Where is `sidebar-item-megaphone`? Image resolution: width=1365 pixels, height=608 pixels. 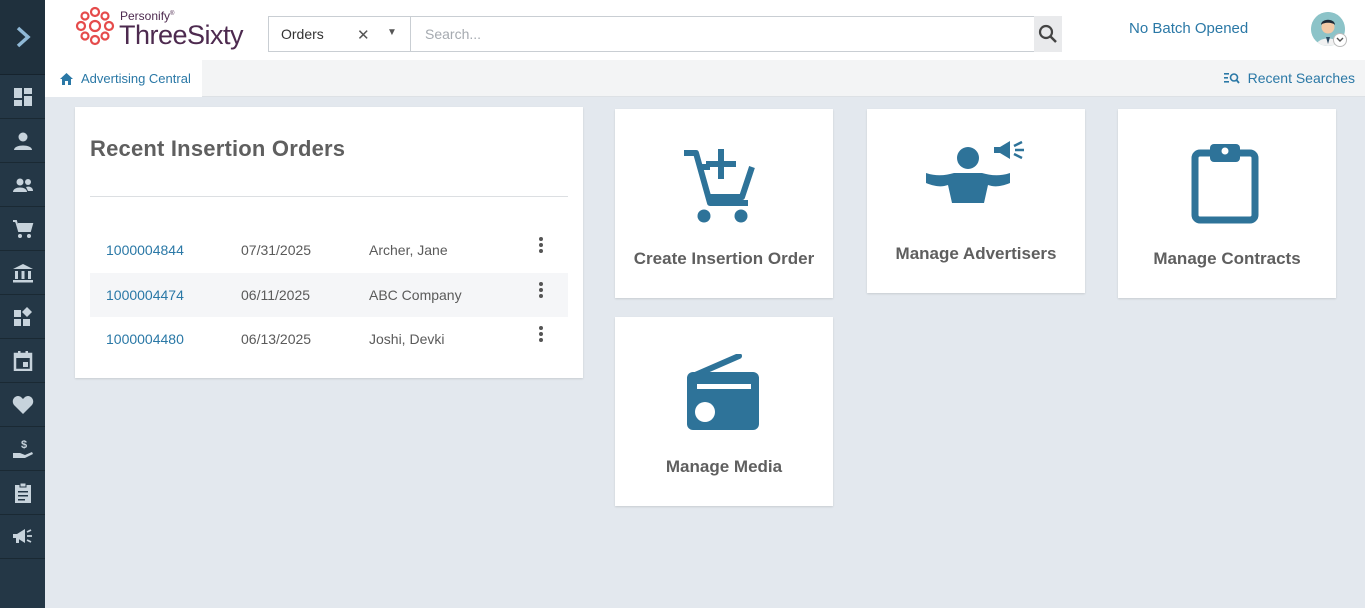 sidebar-item-megaphone is located at coordinates (22, 537).